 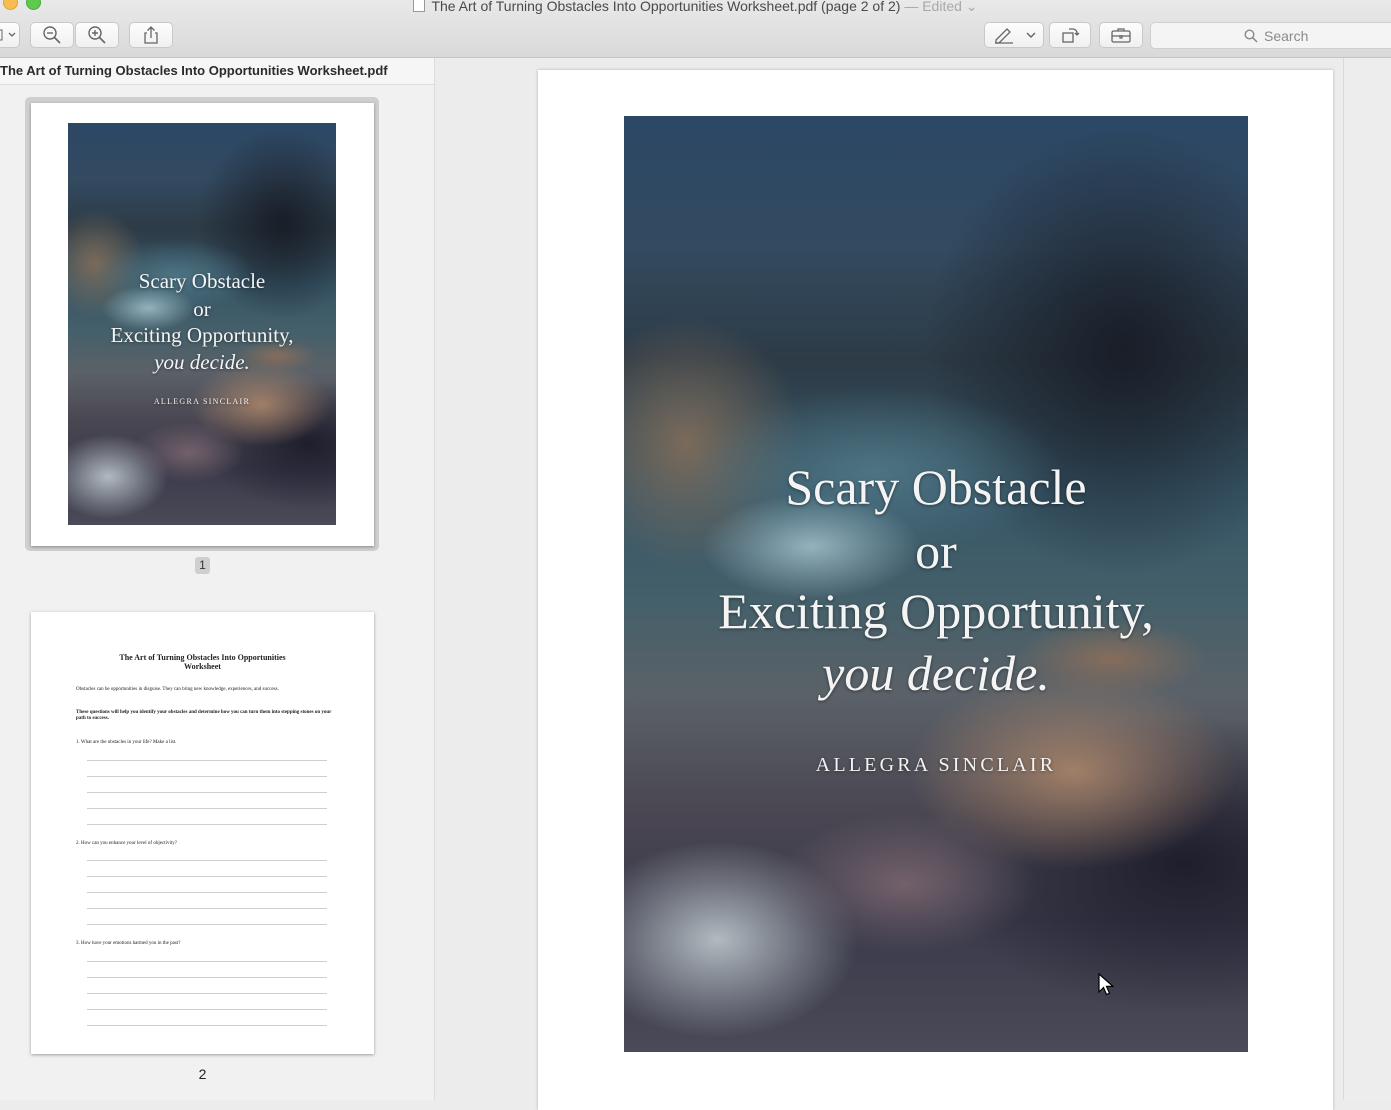 What do you see at coordinates (202, 1074) in the screenshot?
I see `page-number-2: 2` at bounding box center [202, 1074].